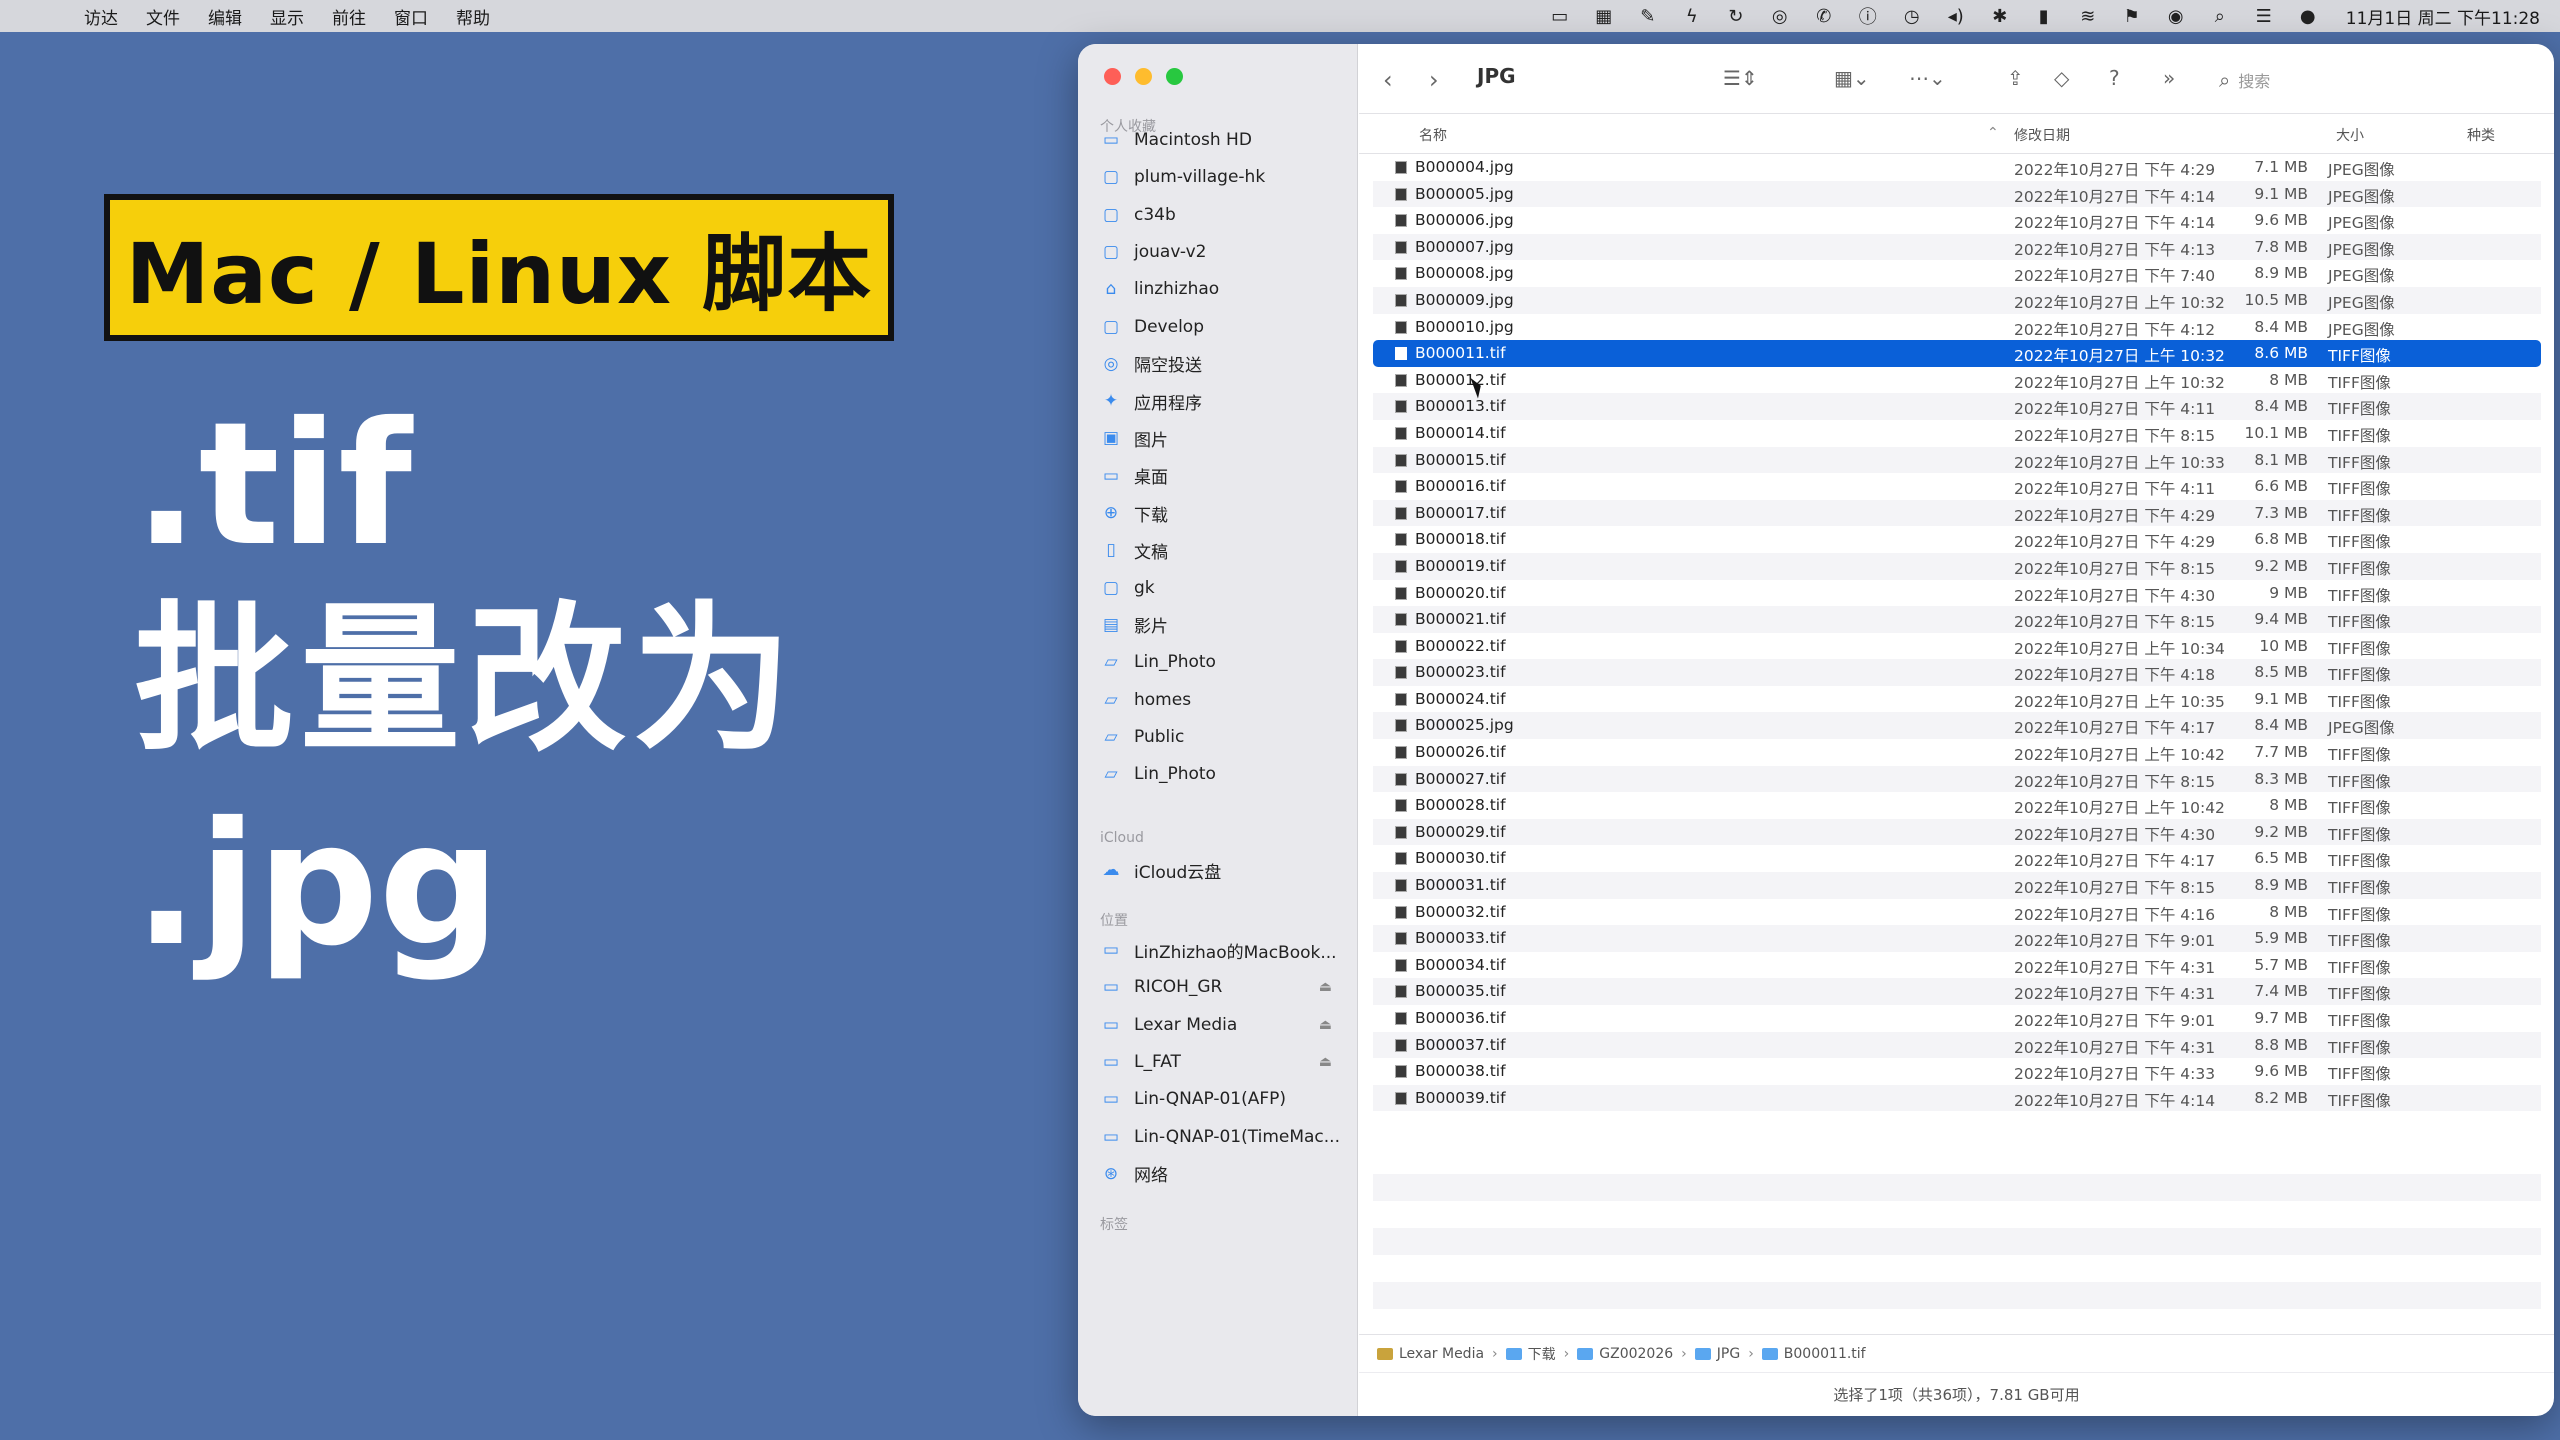  Describe the element at coordinates (2000, 16) in the screenshot. I see `bluetooth-icon: ✱` at that location.